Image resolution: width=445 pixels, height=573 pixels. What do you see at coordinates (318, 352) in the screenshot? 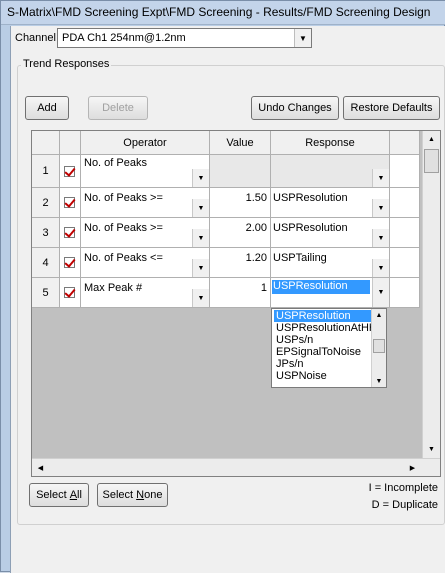
I see `list-option: EPSignalToNoise` at bounding box center [318, 352].